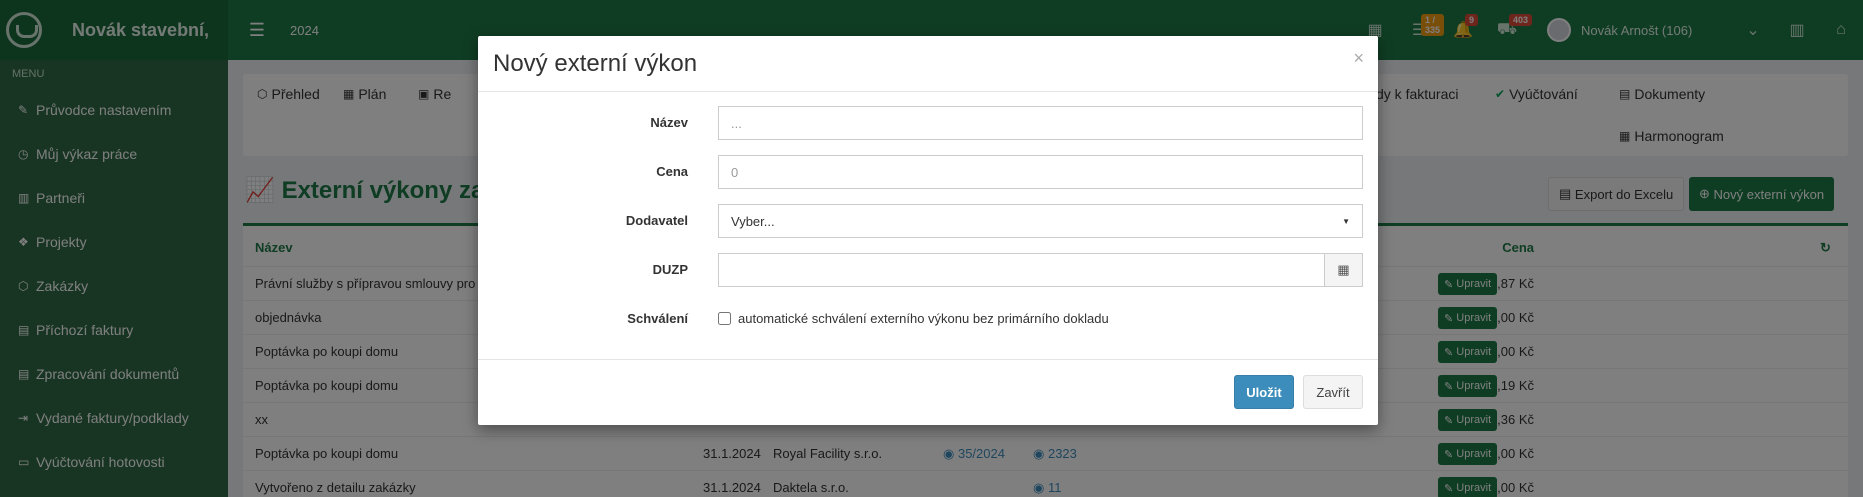  I want to click on price-label: Cena, so click(672, 171).